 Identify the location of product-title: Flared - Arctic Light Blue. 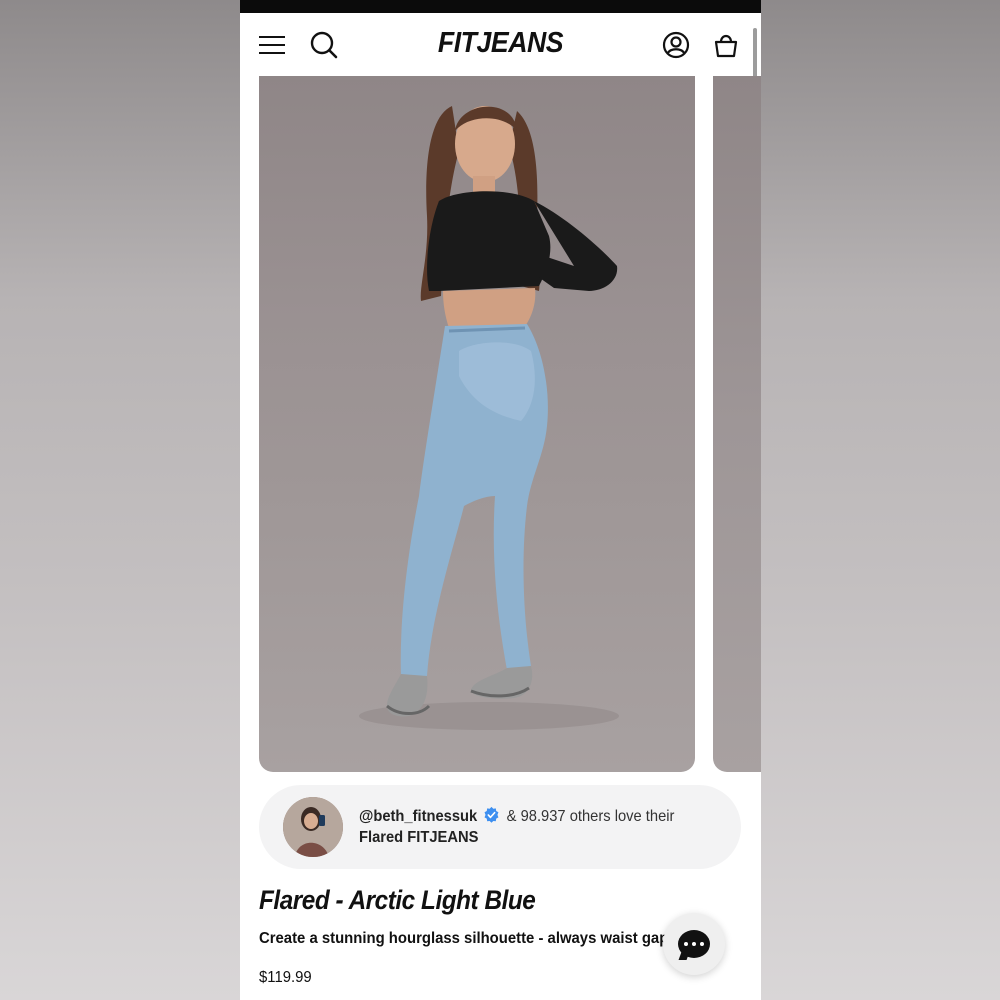
(397, 900).